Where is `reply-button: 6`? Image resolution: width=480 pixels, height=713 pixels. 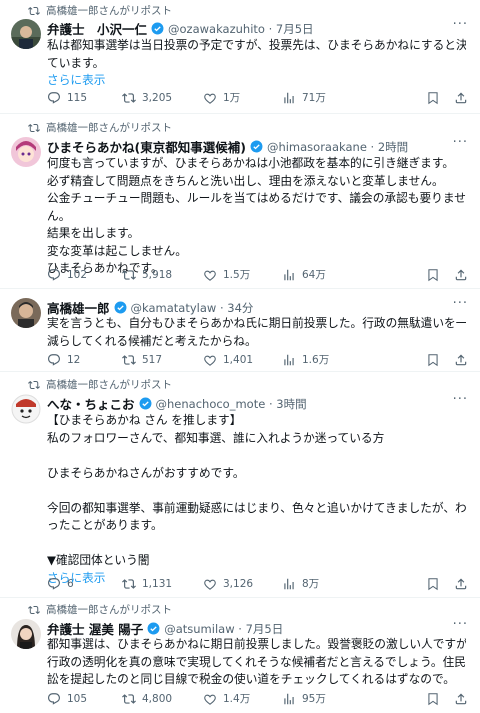 reply-button: 6 is located at coordinates (84, 584).